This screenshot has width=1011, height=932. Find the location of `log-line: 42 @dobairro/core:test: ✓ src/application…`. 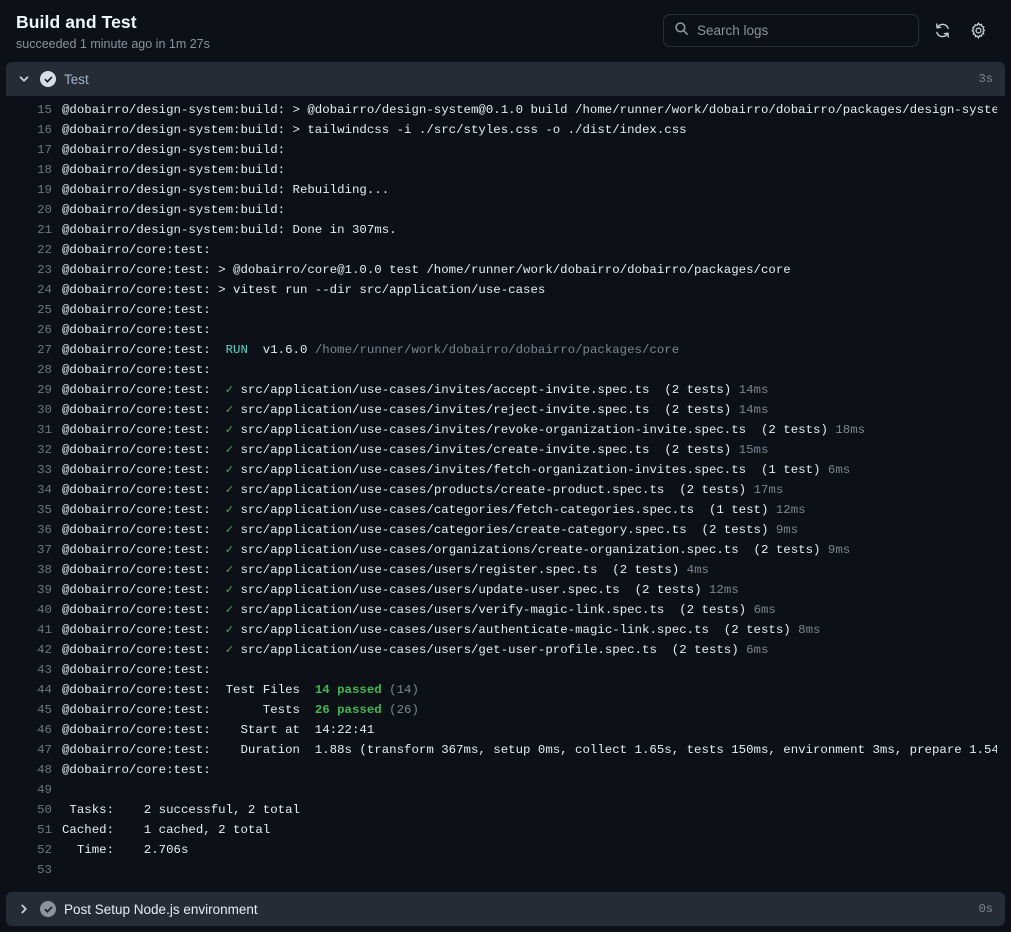

log-line: 42 @dobairro/core:test: ✓ src/application… is located at coordinates (505, 650).